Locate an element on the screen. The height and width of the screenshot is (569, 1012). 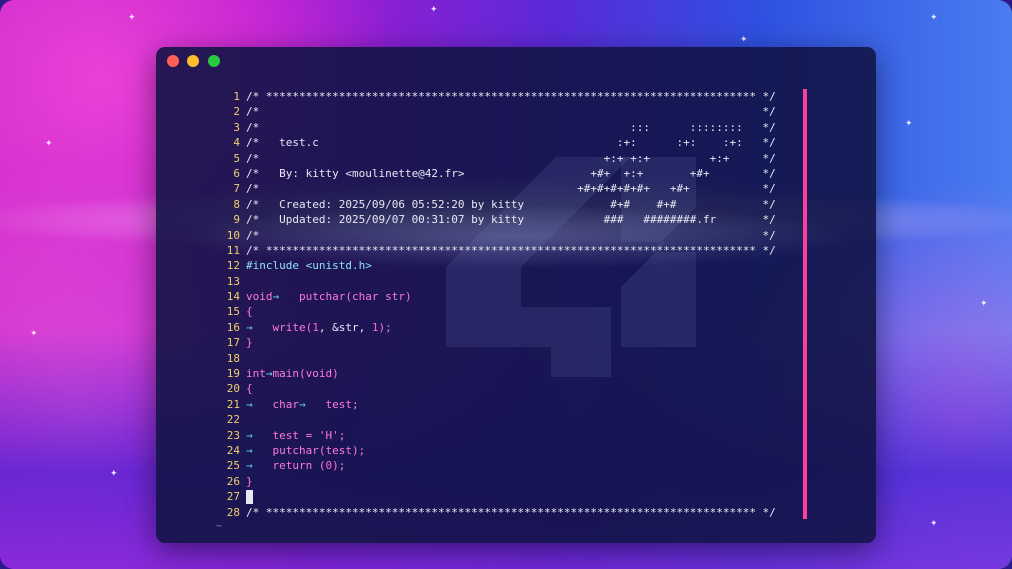
code-line: 17} is located at coordinates (498, 342).